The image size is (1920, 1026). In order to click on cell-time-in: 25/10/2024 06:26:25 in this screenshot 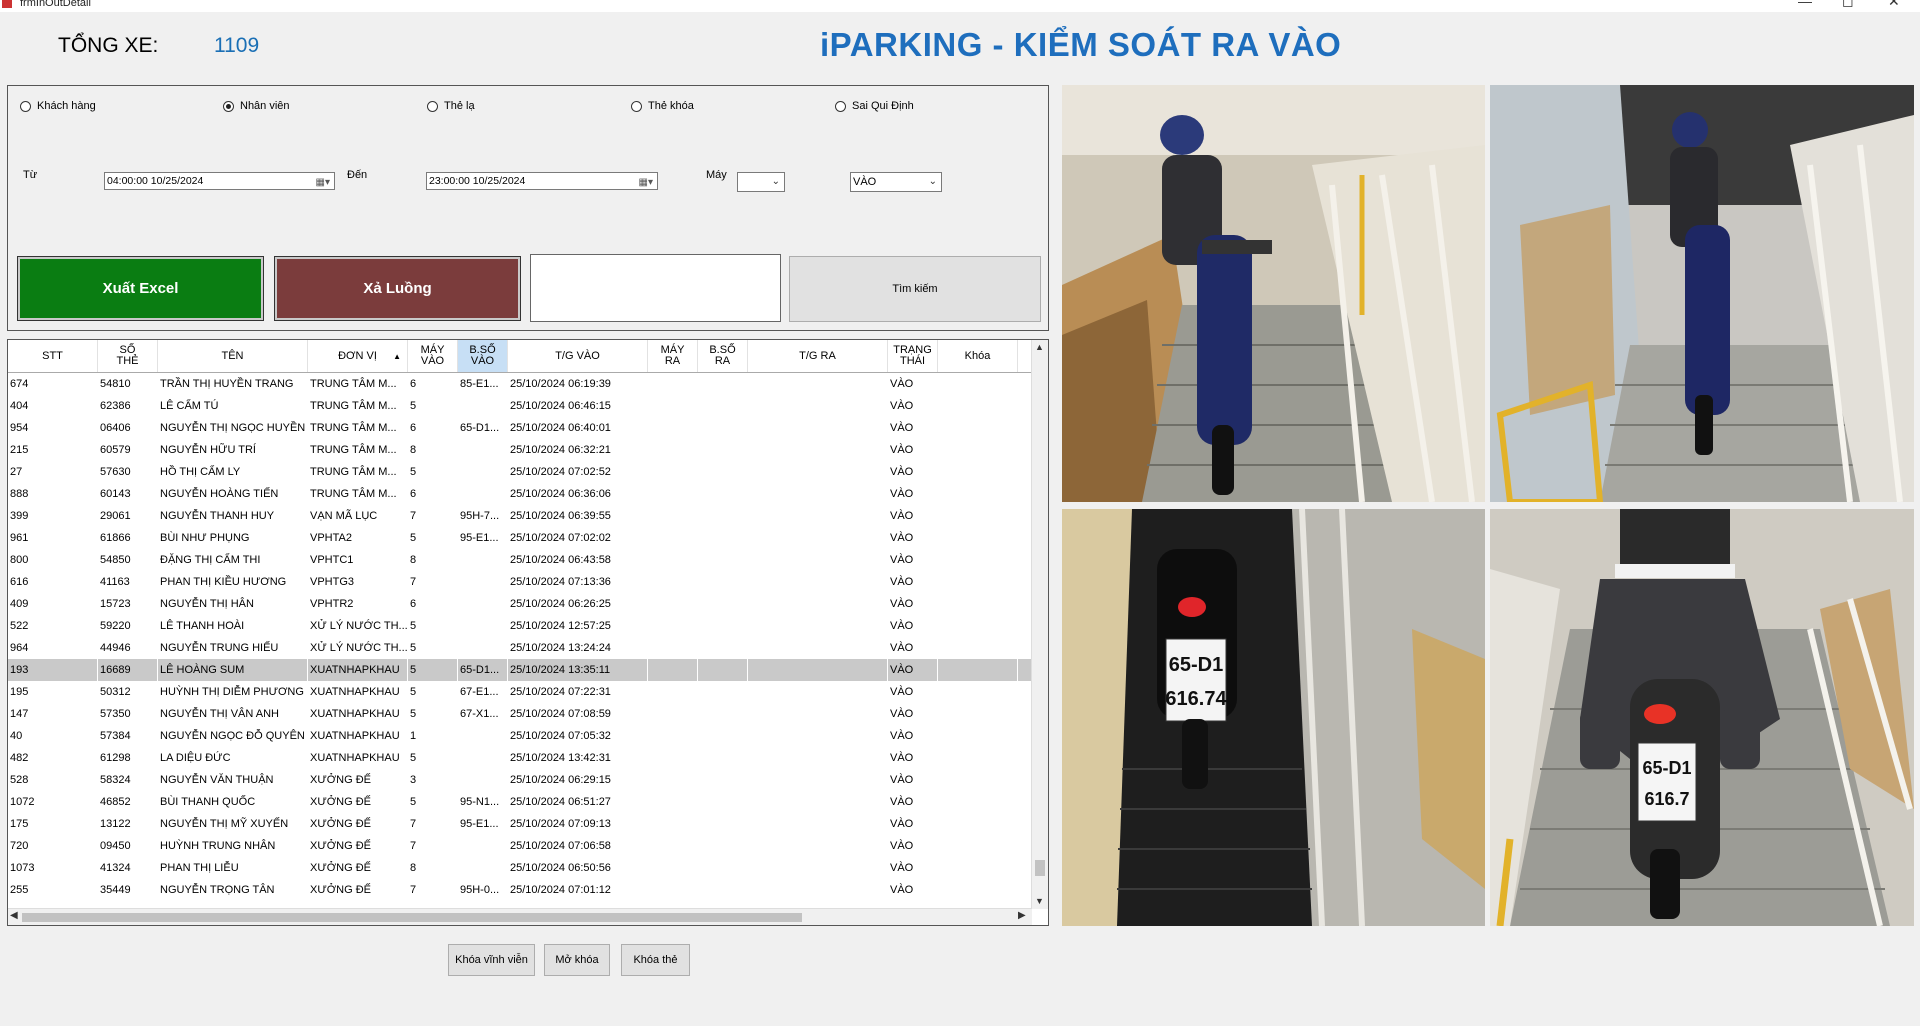, I will do `click(560, 604)`.